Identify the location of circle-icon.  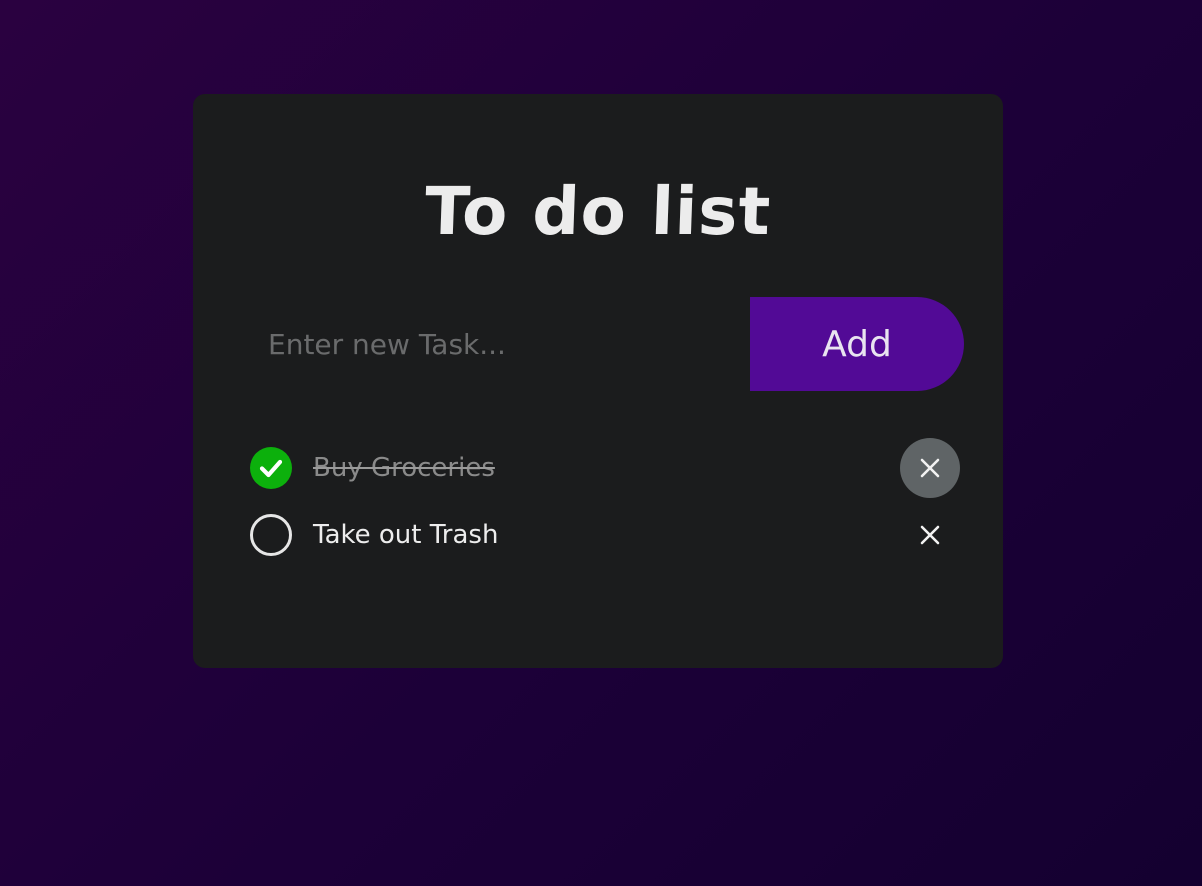
(271, 534).